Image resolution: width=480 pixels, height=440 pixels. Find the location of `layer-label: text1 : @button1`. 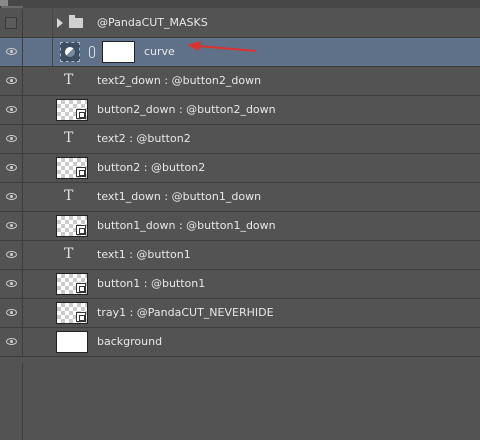

layer-label: text1 : @button1 is located at coordinates (144, 254).